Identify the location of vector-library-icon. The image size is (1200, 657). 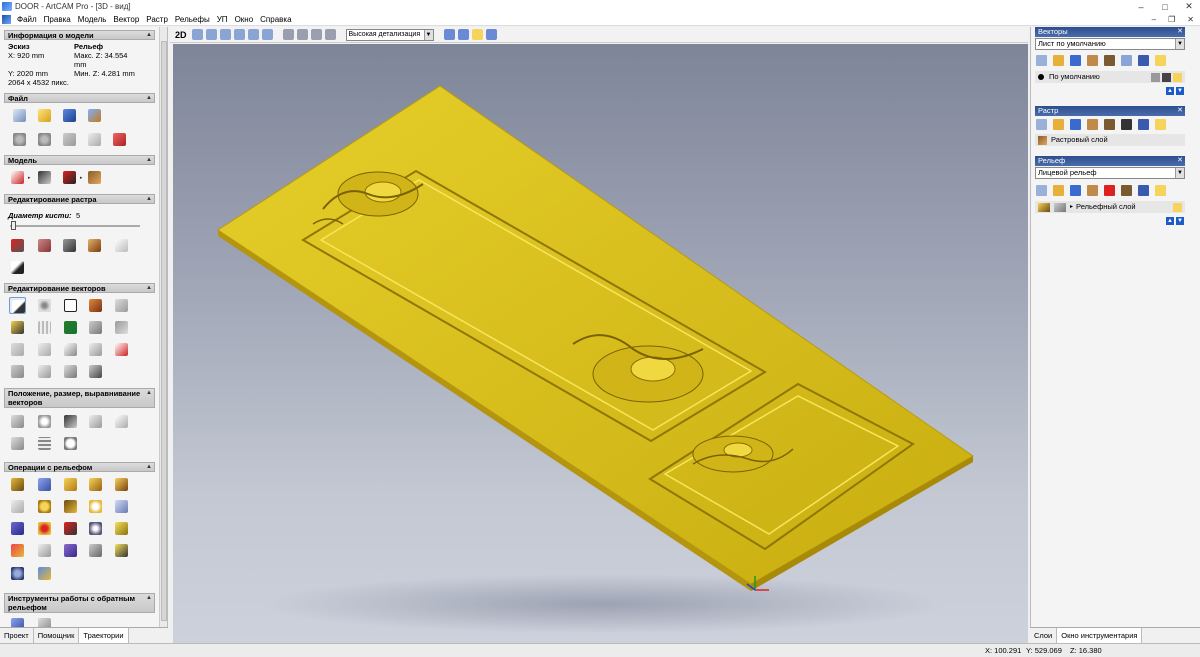
(17, 327).